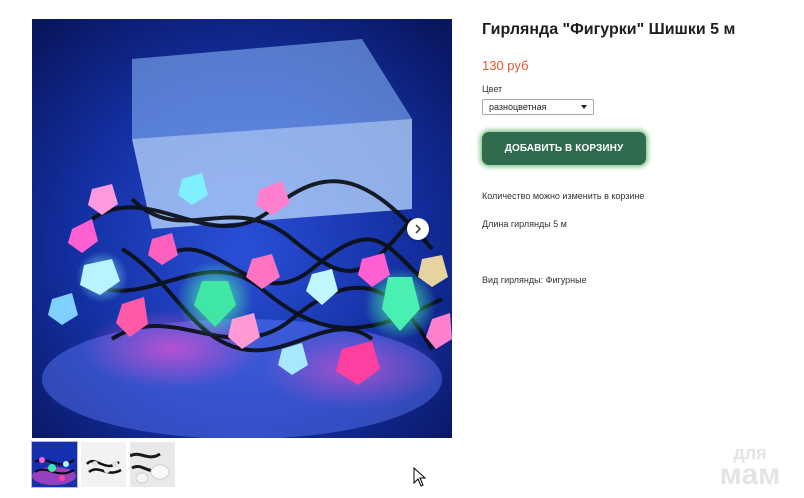  What do you see at coordinates (534, 280) in the screenshot?
I see `garland-type: Вид гирлянды: Фигурные` at bounding box center [534, 280].